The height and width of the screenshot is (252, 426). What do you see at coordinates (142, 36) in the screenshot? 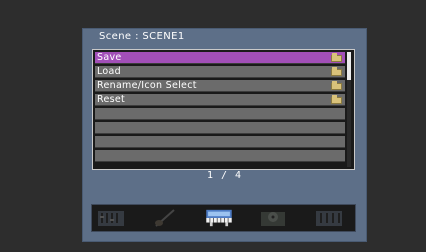
I see `scene-title: Scene : SCENE1` at bounding box center [142, 36].